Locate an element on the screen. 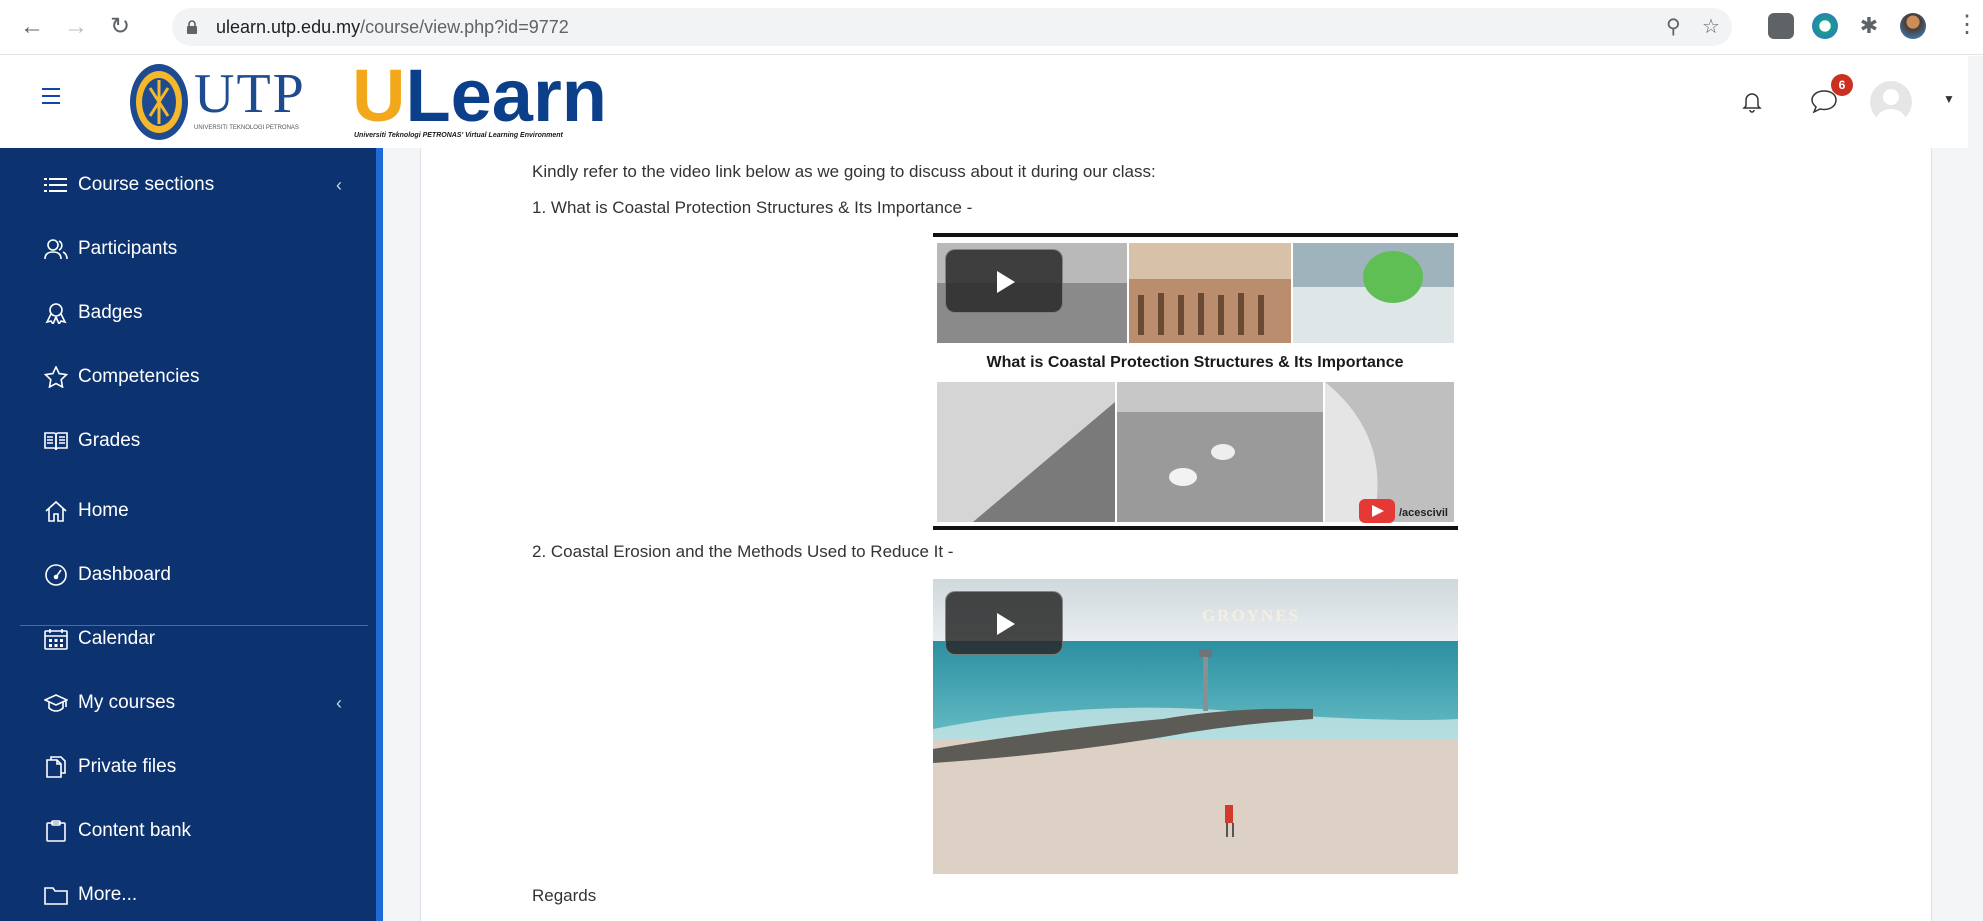  sidebar-item-course-sections: Course sections ‹ is located at coordinates (209, 185).